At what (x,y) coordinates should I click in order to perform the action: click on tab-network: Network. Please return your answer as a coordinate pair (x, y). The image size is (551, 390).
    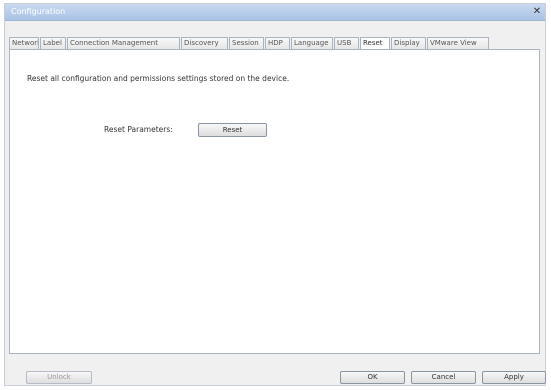
    Looking at the image, I should click on (24, 43).